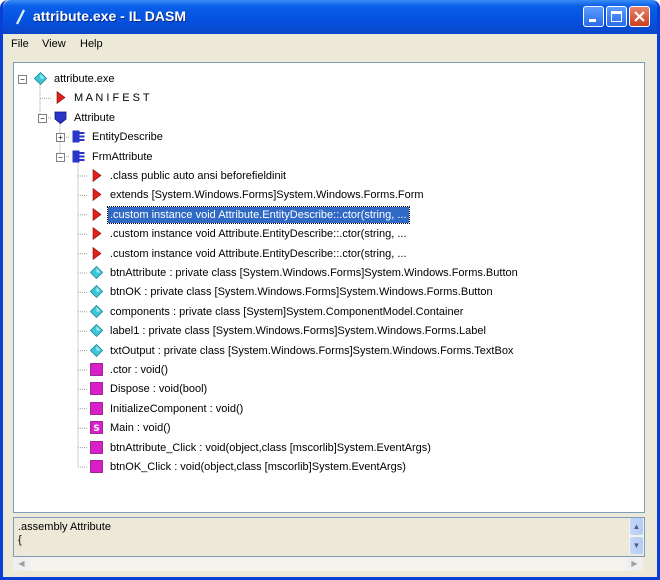 The height and width of the screenshot is (580, 660). Describe the element at coordinates (20, 17) in the screenshot. I see `app-icon` at that location.